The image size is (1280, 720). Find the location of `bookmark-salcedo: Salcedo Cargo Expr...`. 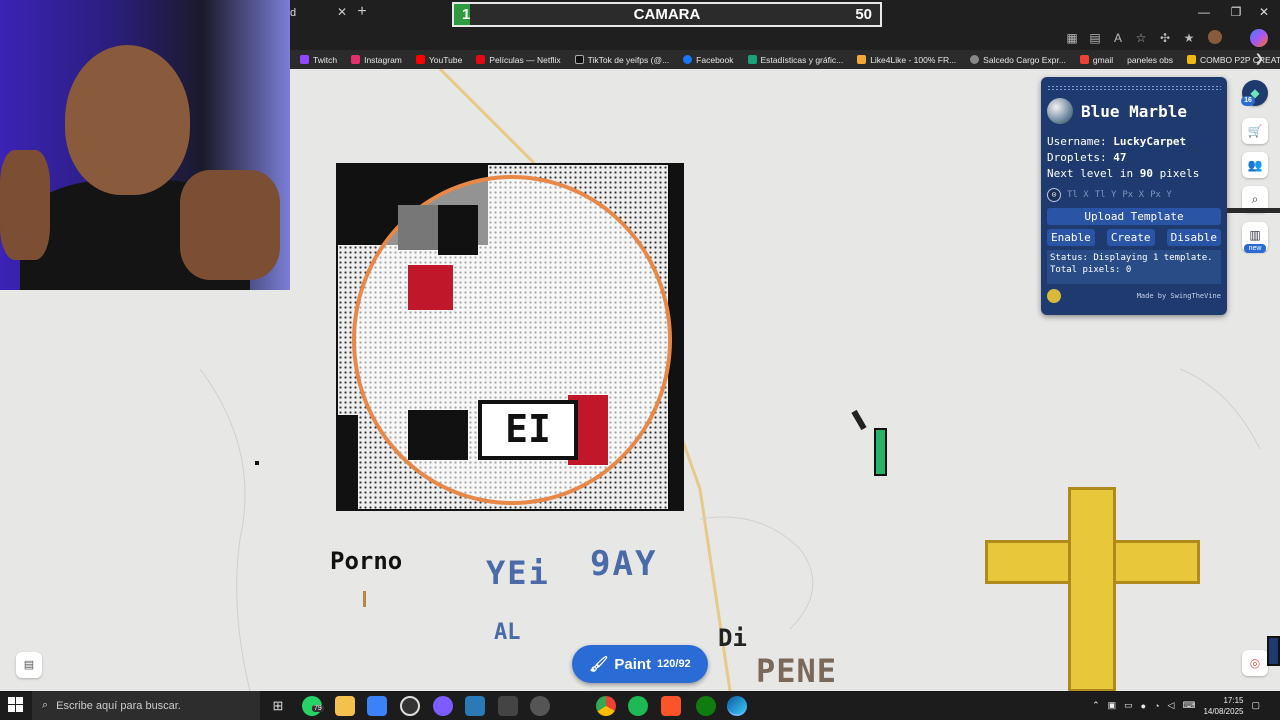

bookmark-salcedo: Salcedo Cargo Expr... is located at coordinates (1018, 60).